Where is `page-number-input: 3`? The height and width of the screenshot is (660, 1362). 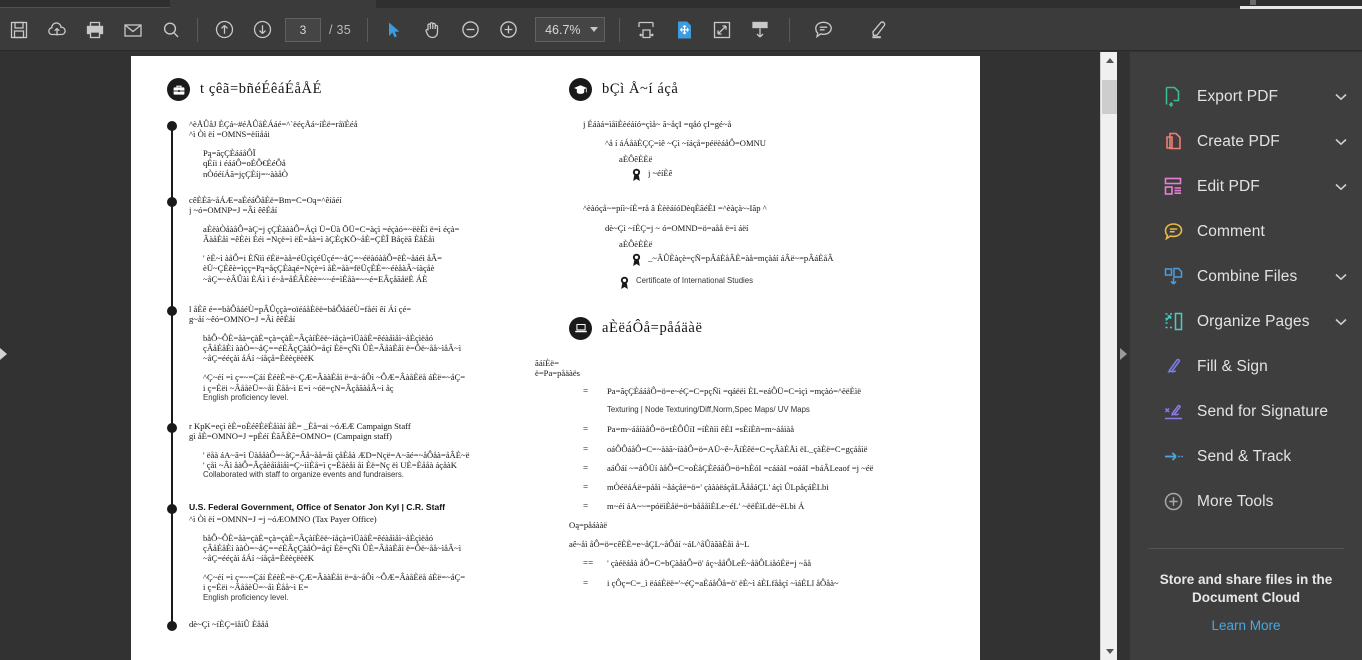
page-number-input: 3 is located at coordinates (303, 29).